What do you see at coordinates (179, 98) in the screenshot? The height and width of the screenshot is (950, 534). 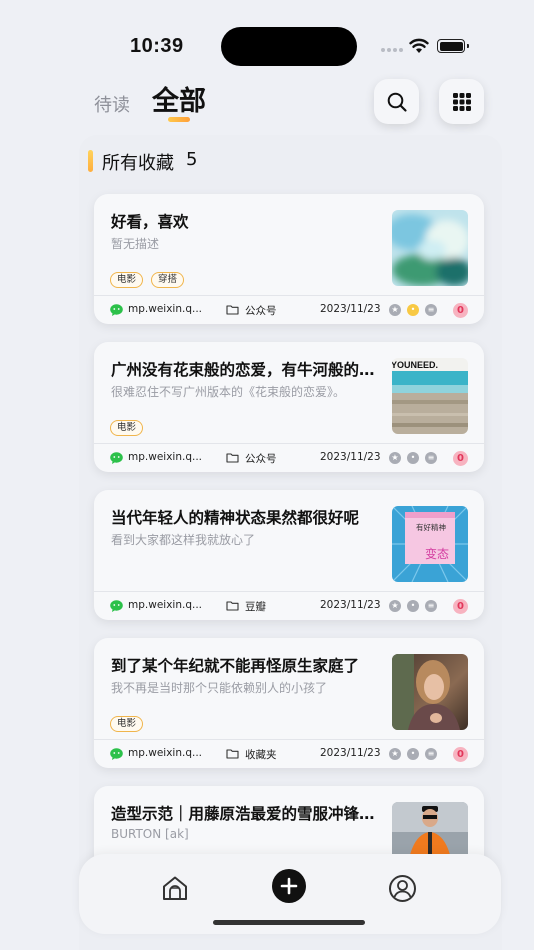 I see `tab-all: 全部` at bounding box center [179, 98].